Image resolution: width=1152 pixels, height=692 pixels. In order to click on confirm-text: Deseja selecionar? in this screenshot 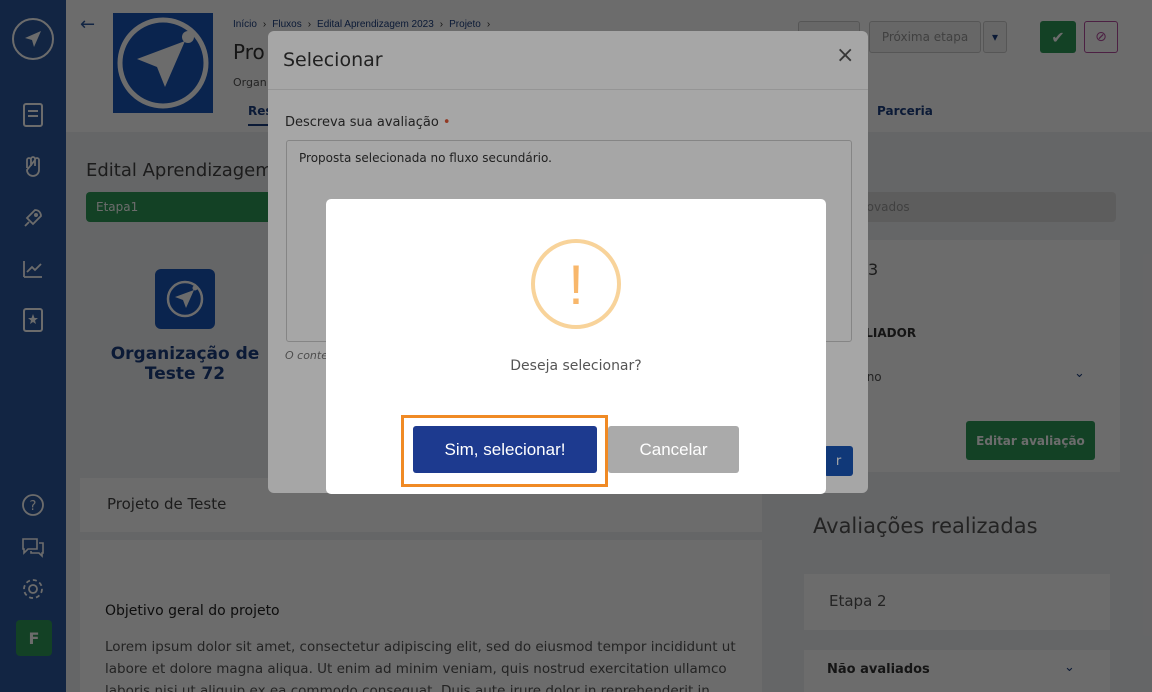, I will do `click(576, 366)`.